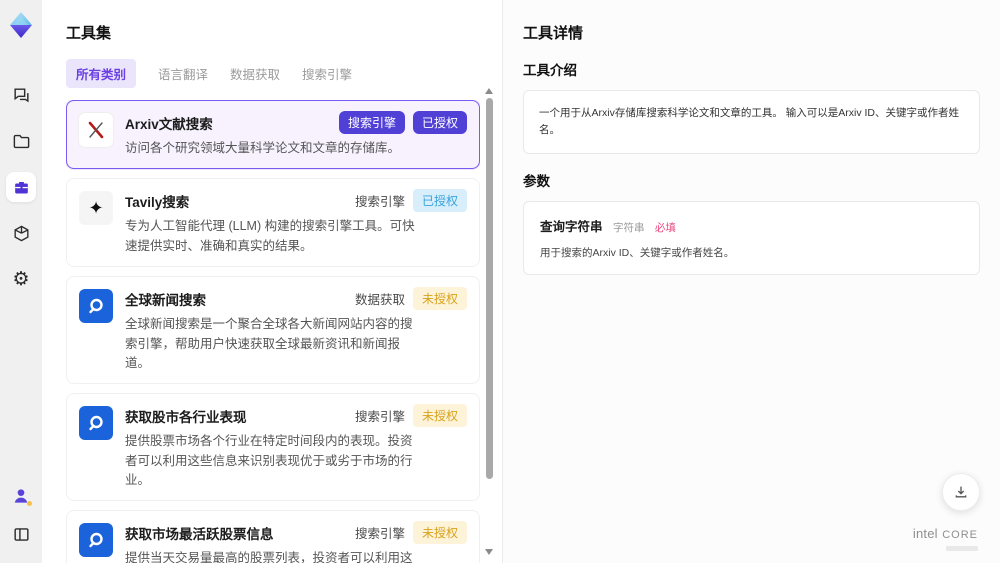 Image resolution: width=1000 pixels, height=563 pixels. What do you see at coordinates (489, 552) in the screenshot?
I see `scroll-down-arrow-icon` at bounding box center [489, 552].